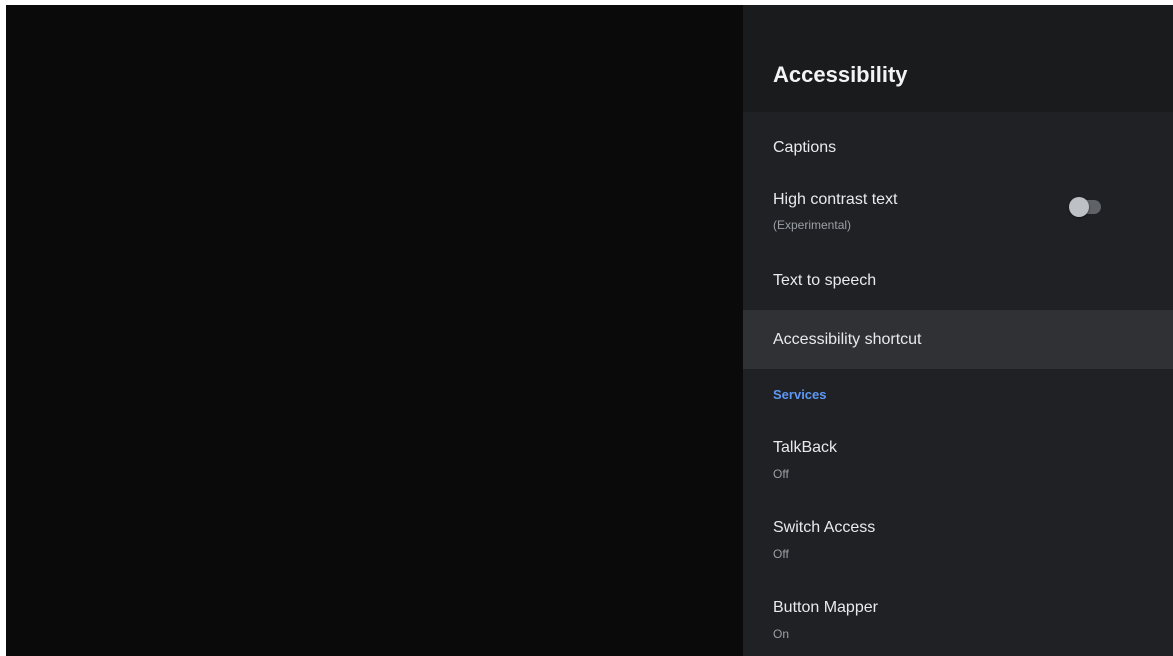 Image resolution: width=1173 pixels, height=656 pixels. I want to click on menu-item-high-contrast-text: High contrast text (Experimental), so click(958, 211).